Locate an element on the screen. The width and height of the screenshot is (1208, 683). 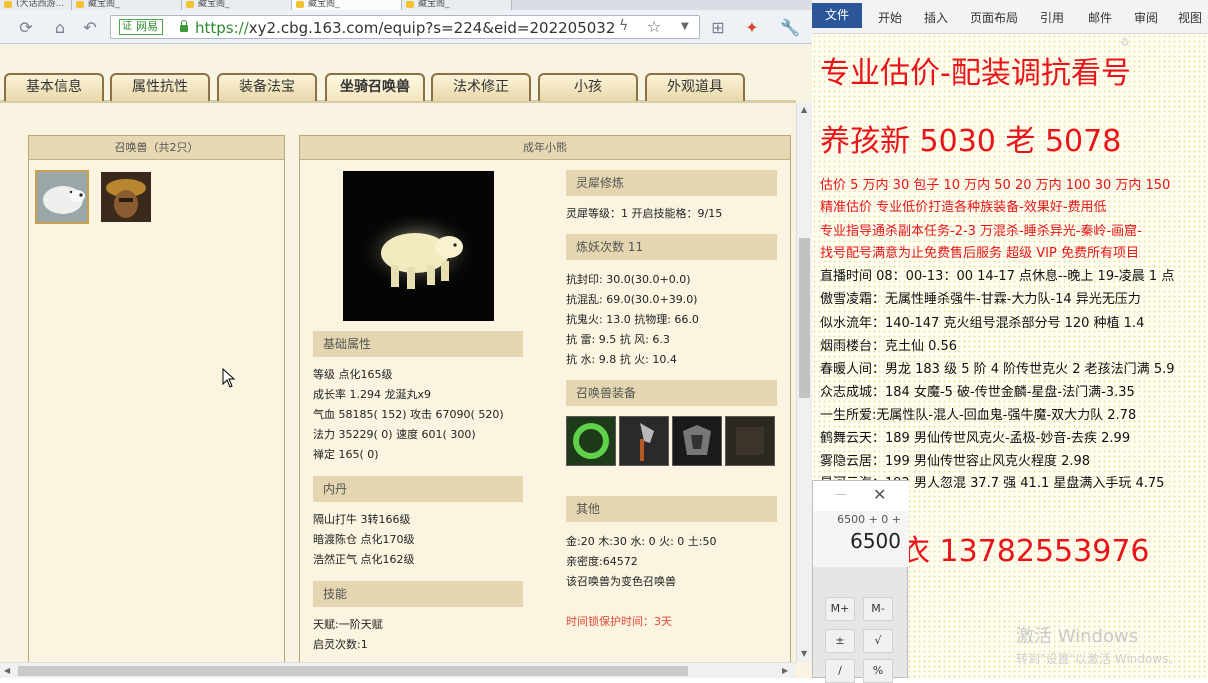
doc-line: 鹤舞云天：189 男仙传世风克火-孟极-妙音-去疾 2.99 is located at coordinates (975, 438).